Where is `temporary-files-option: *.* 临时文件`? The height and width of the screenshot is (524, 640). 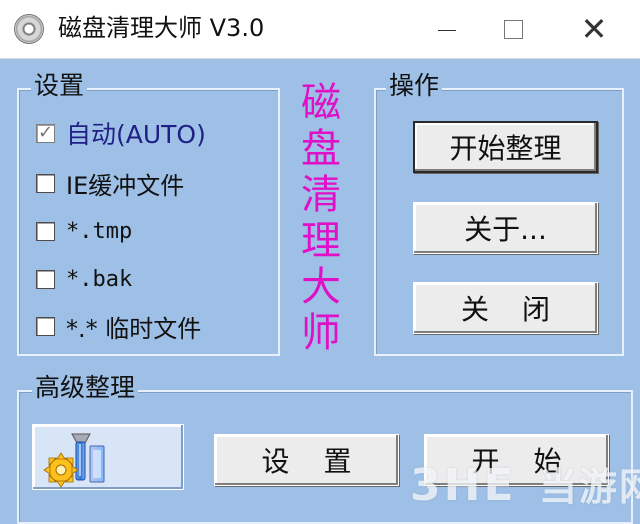 temporary-files-option: *.* 临时文件 is located at coordinates (118, 326).